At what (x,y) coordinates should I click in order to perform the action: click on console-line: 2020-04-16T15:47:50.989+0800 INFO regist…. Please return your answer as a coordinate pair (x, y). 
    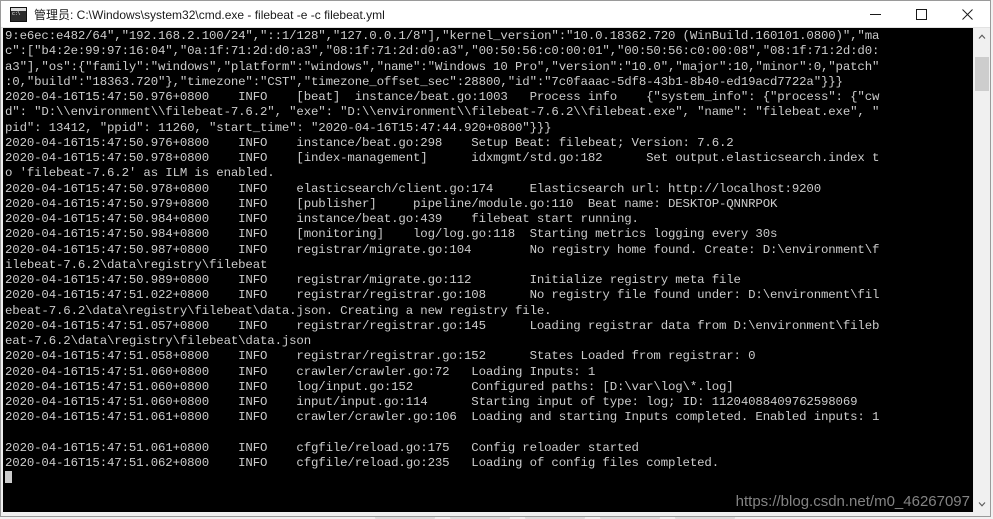
    Looking at the image, I should click on (373, 280).